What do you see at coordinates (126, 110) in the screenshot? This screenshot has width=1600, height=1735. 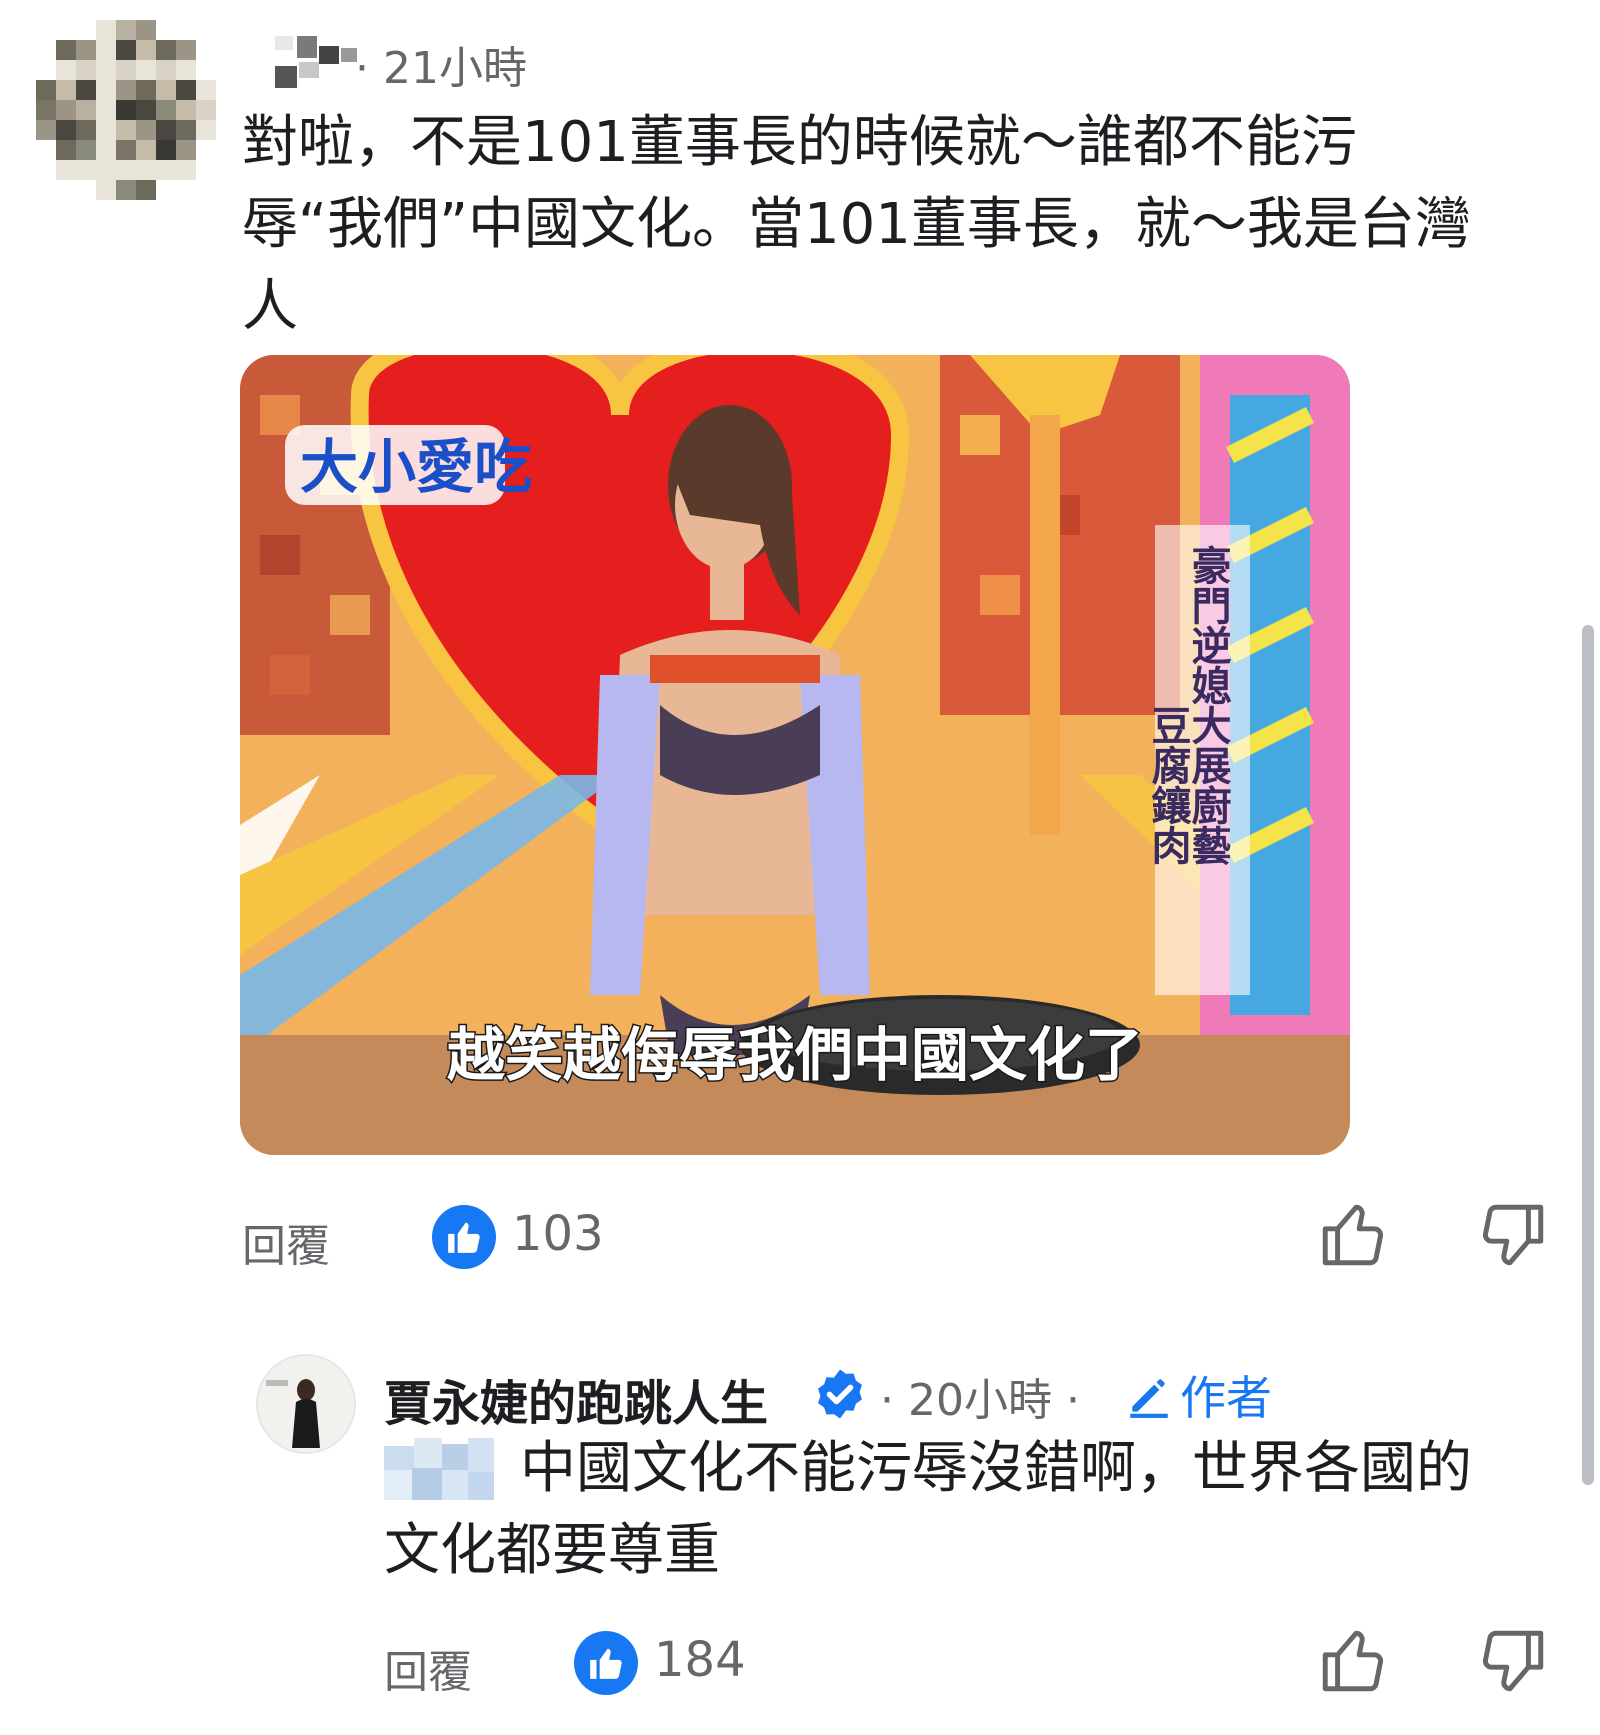 I see `commenter-avatar` at bounding box center [126, 110].